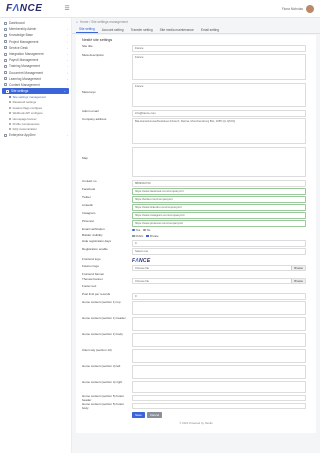  I want to click on hc3-textarea, so click(219, 340).